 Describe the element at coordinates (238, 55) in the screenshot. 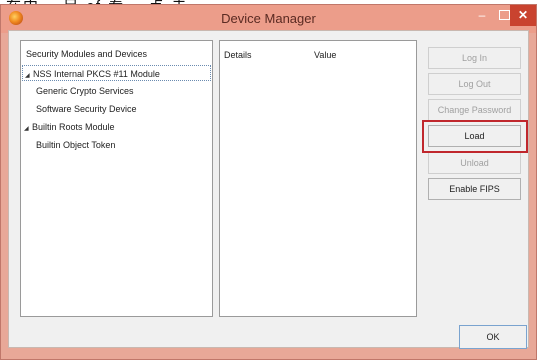

I see `column-header-details: Details` at that location.